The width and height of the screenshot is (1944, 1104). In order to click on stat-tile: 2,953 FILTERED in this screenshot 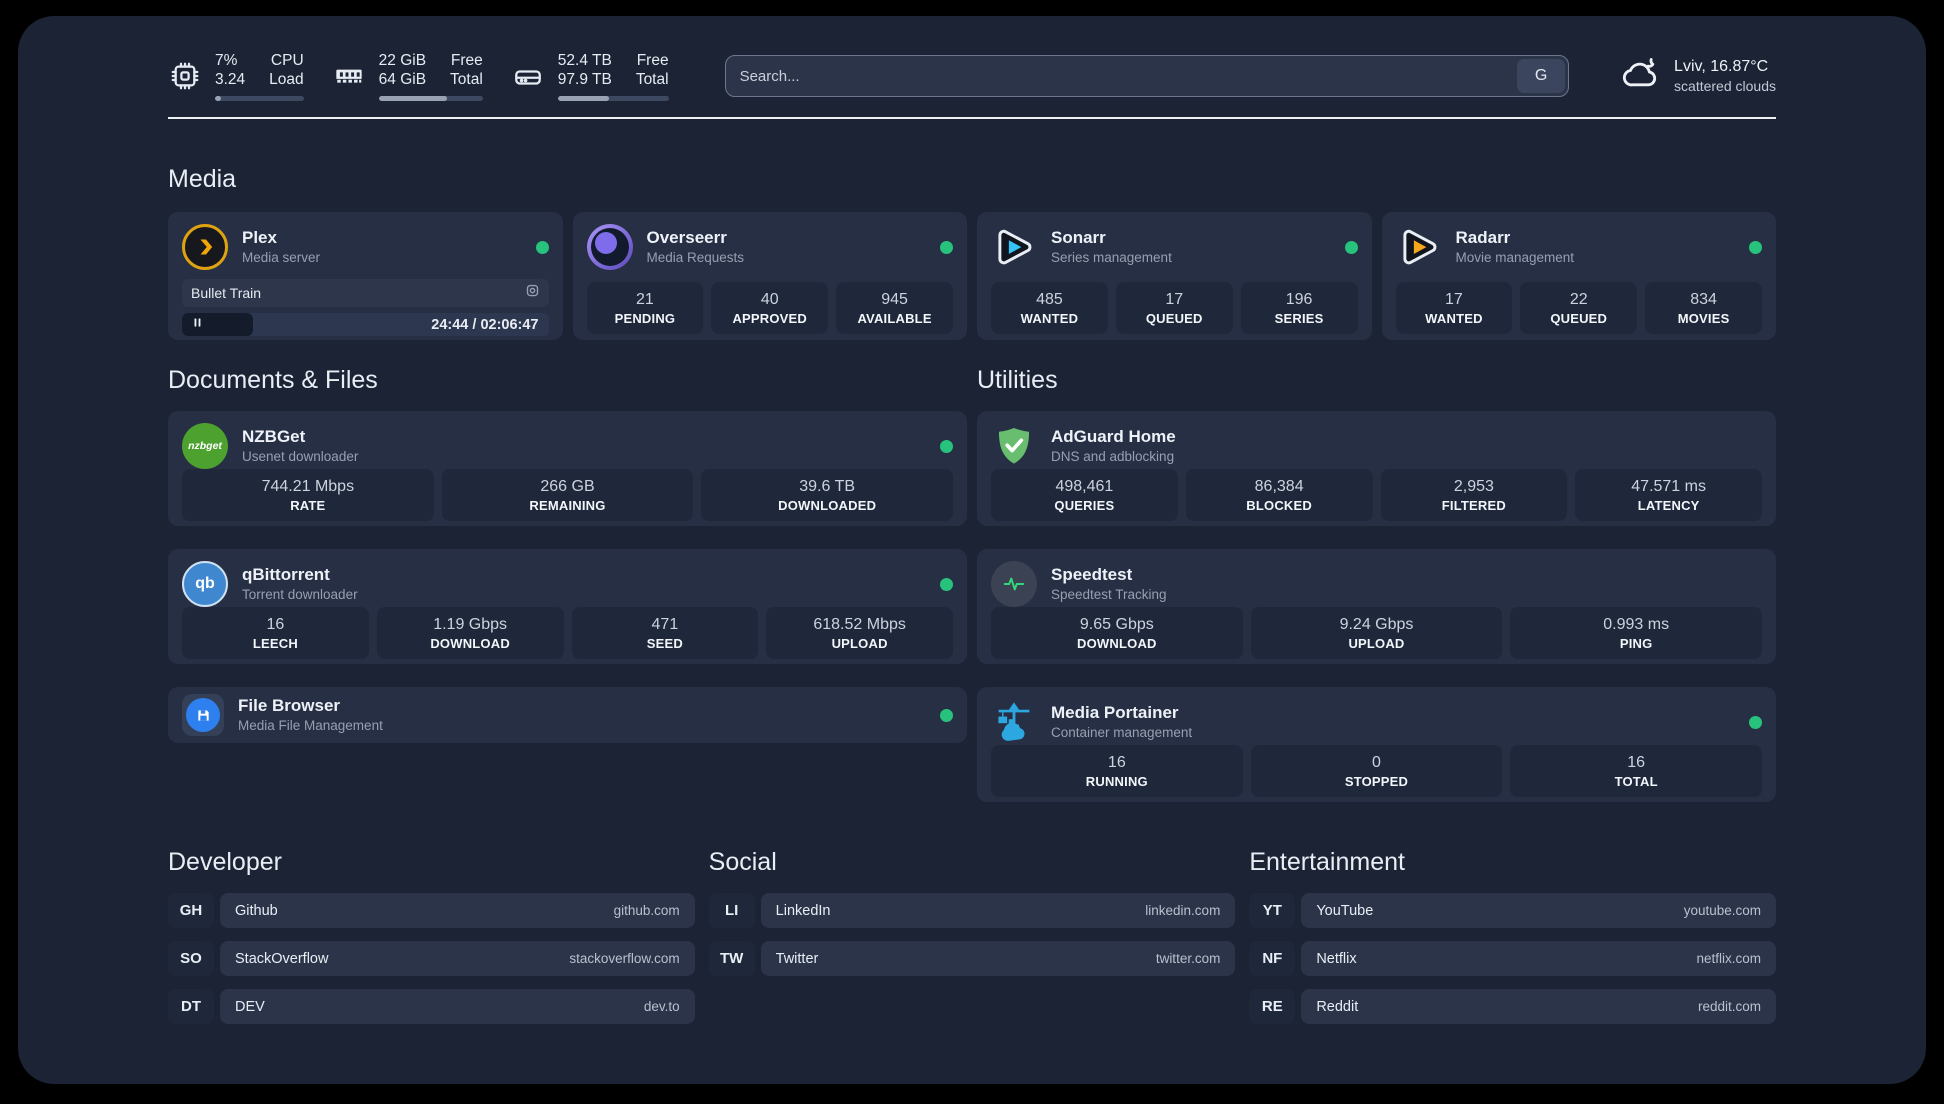, I will do `click(1474, 495)`.